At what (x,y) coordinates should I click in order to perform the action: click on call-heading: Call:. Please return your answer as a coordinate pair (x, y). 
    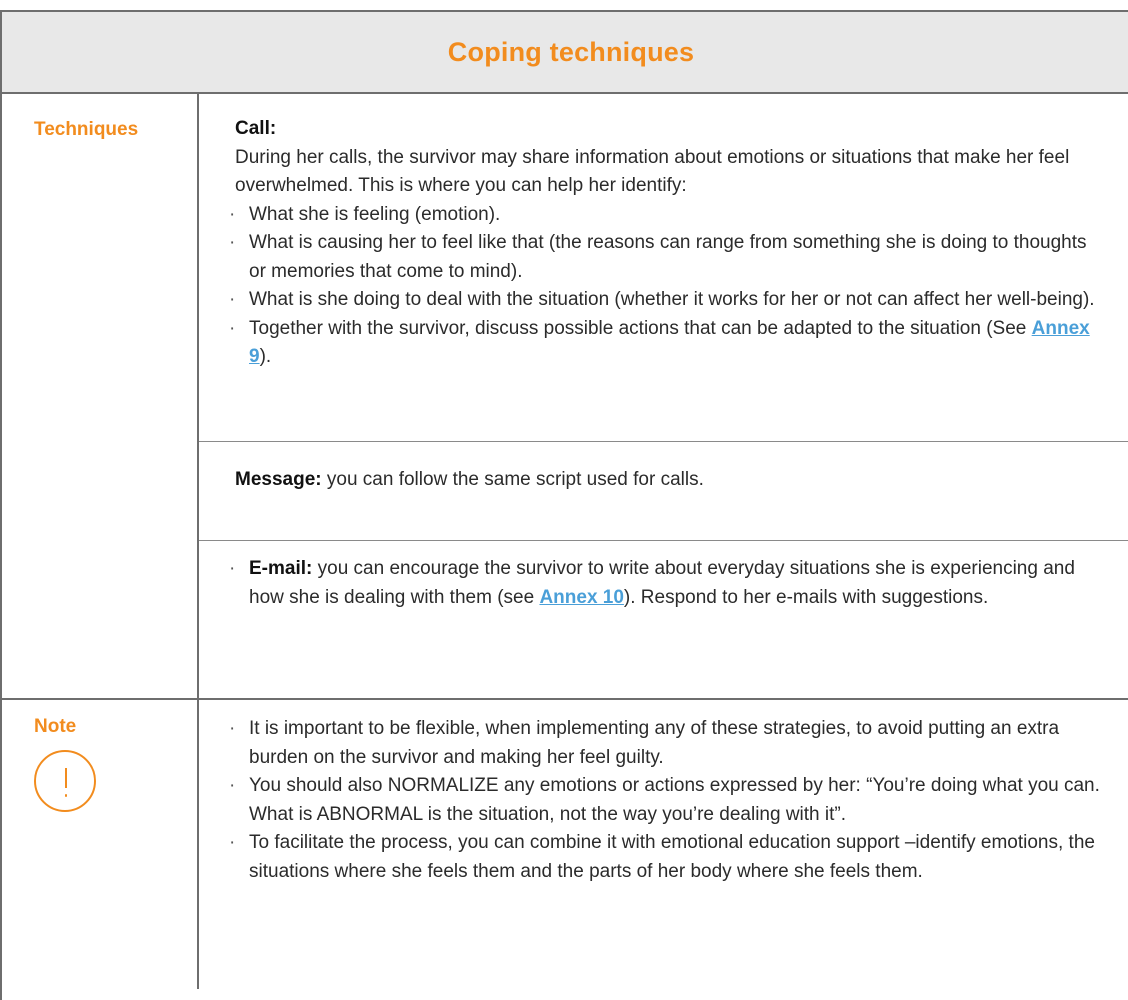
    Looking at the image, I should click on (256, 128).